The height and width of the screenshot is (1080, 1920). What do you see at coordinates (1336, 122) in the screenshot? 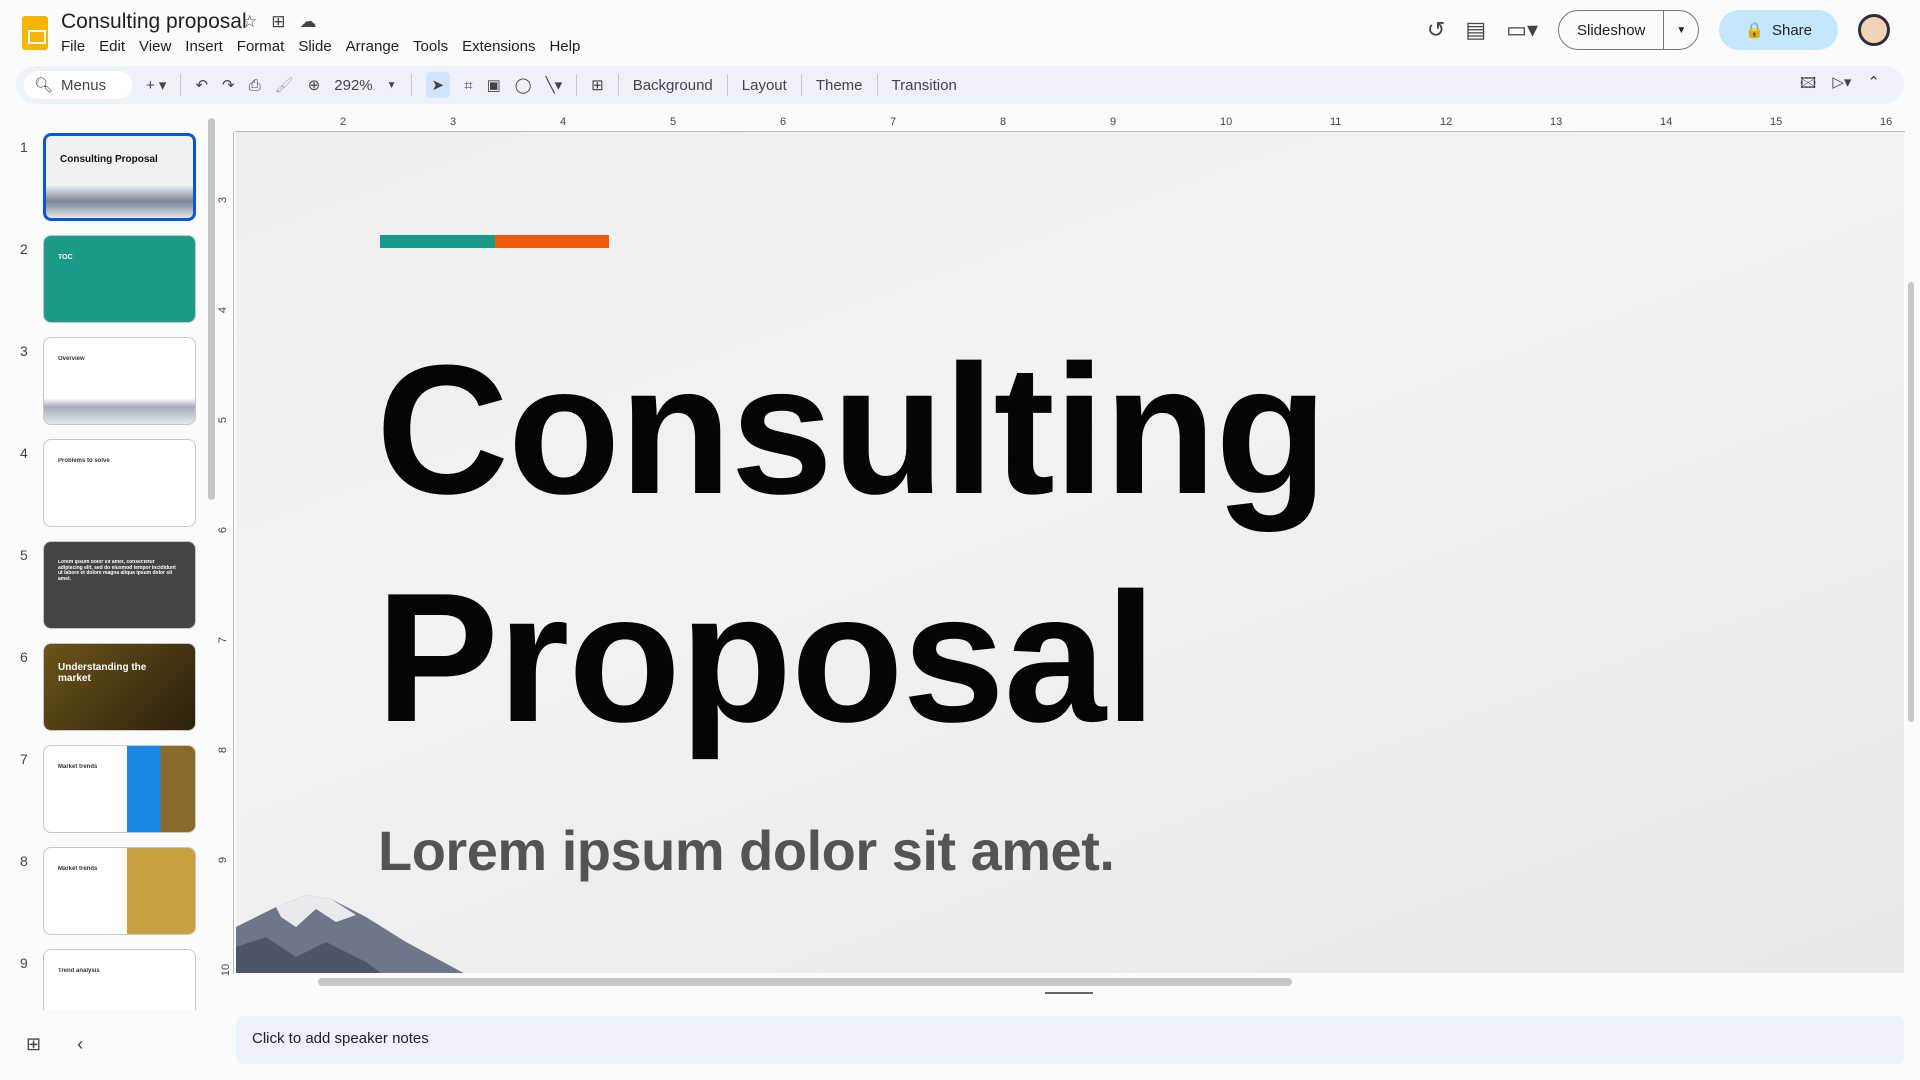
I see `ruler-tick-label: 11` at bounding box center [1336, 122].